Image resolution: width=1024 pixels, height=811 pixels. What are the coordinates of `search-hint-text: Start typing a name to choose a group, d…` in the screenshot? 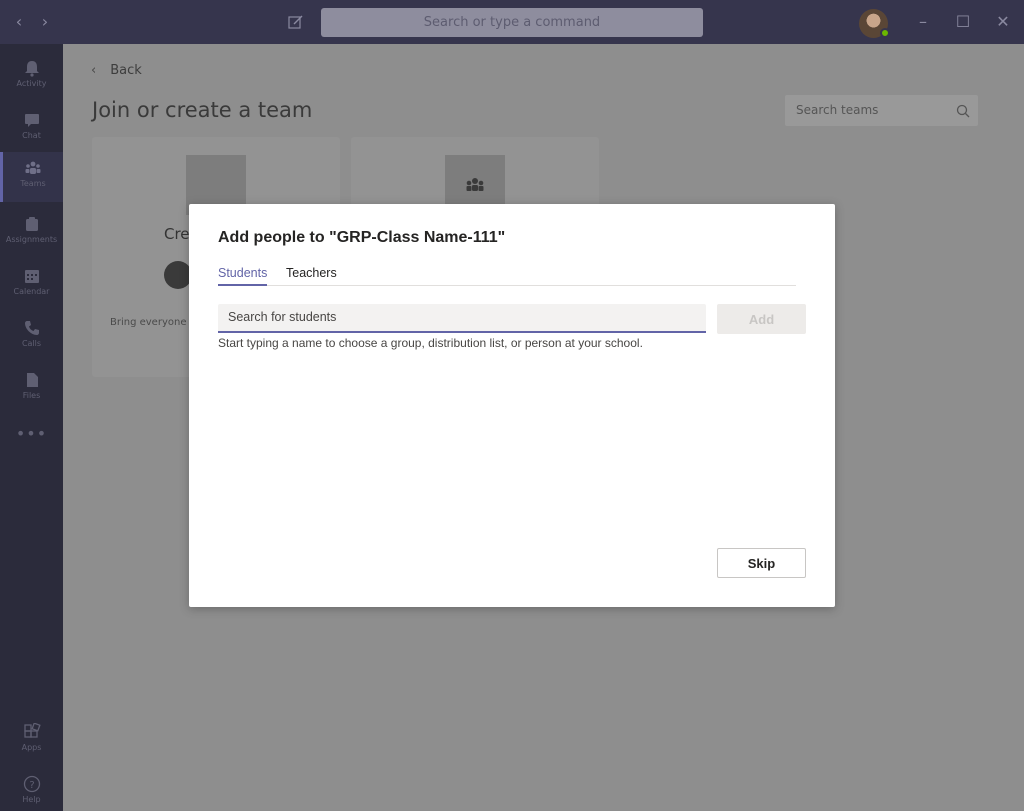 It's located at (430, 343).